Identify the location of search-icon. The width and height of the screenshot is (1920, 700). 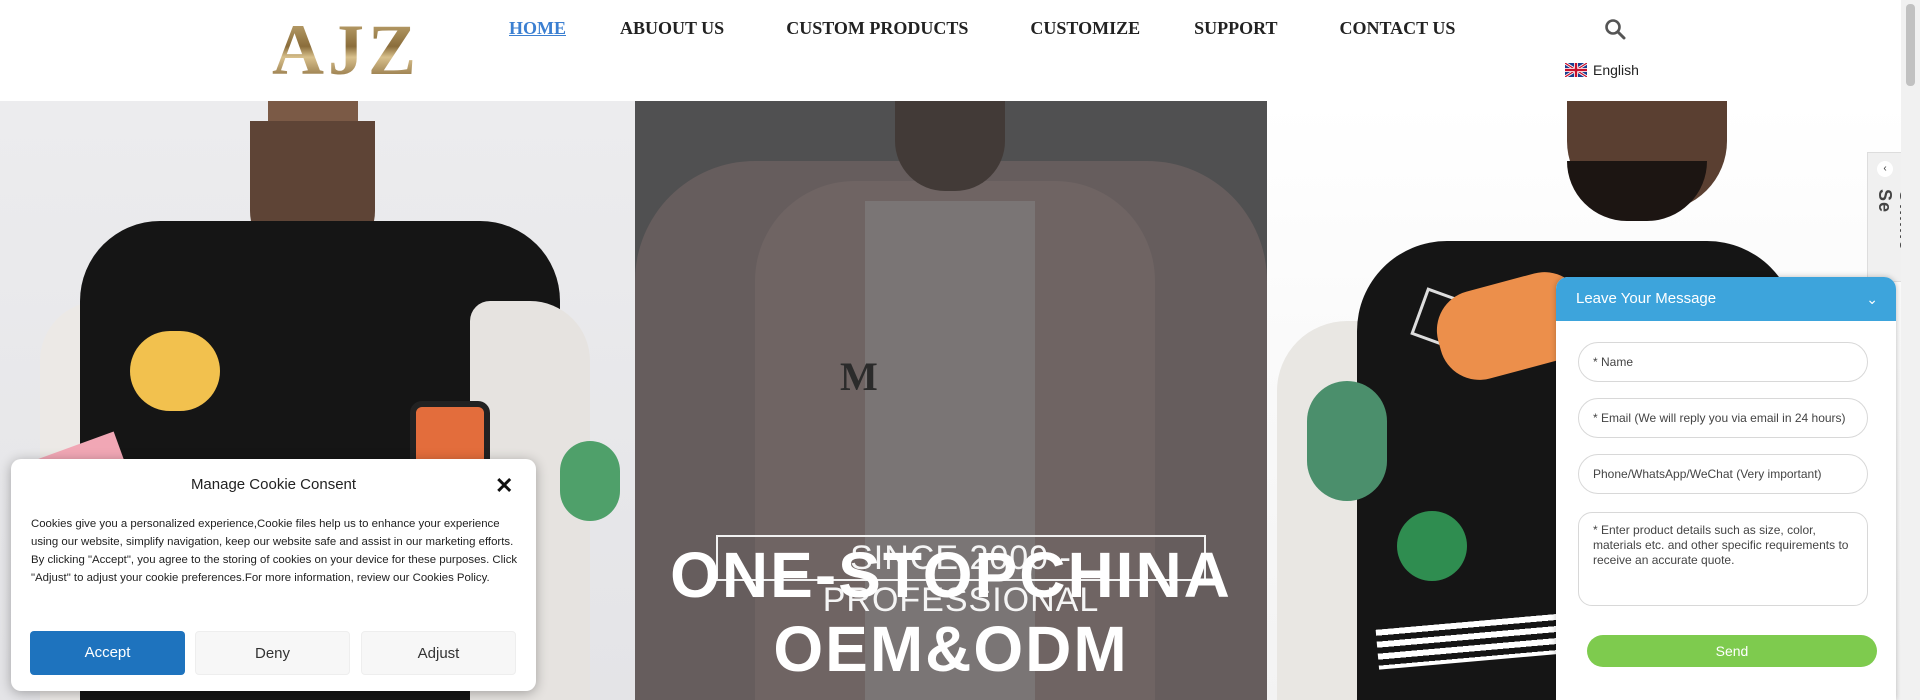
(1615, 29).